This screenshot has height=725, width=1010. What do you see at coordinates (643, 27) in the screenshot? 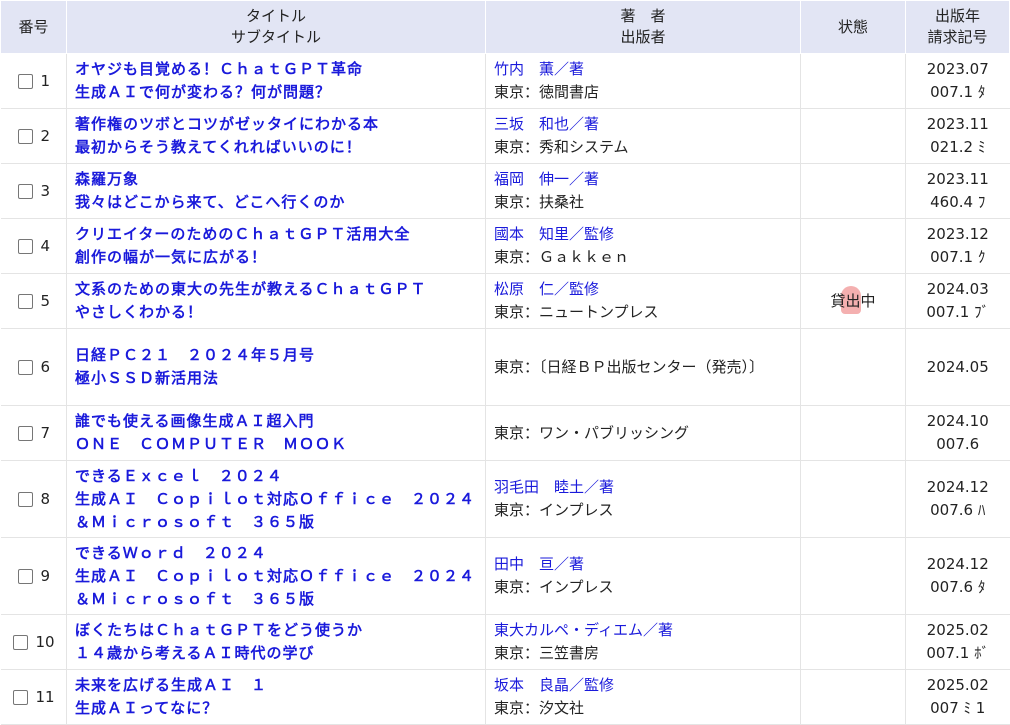
I see `header-author: 著 者出版者` at bounding box center [643, 27].